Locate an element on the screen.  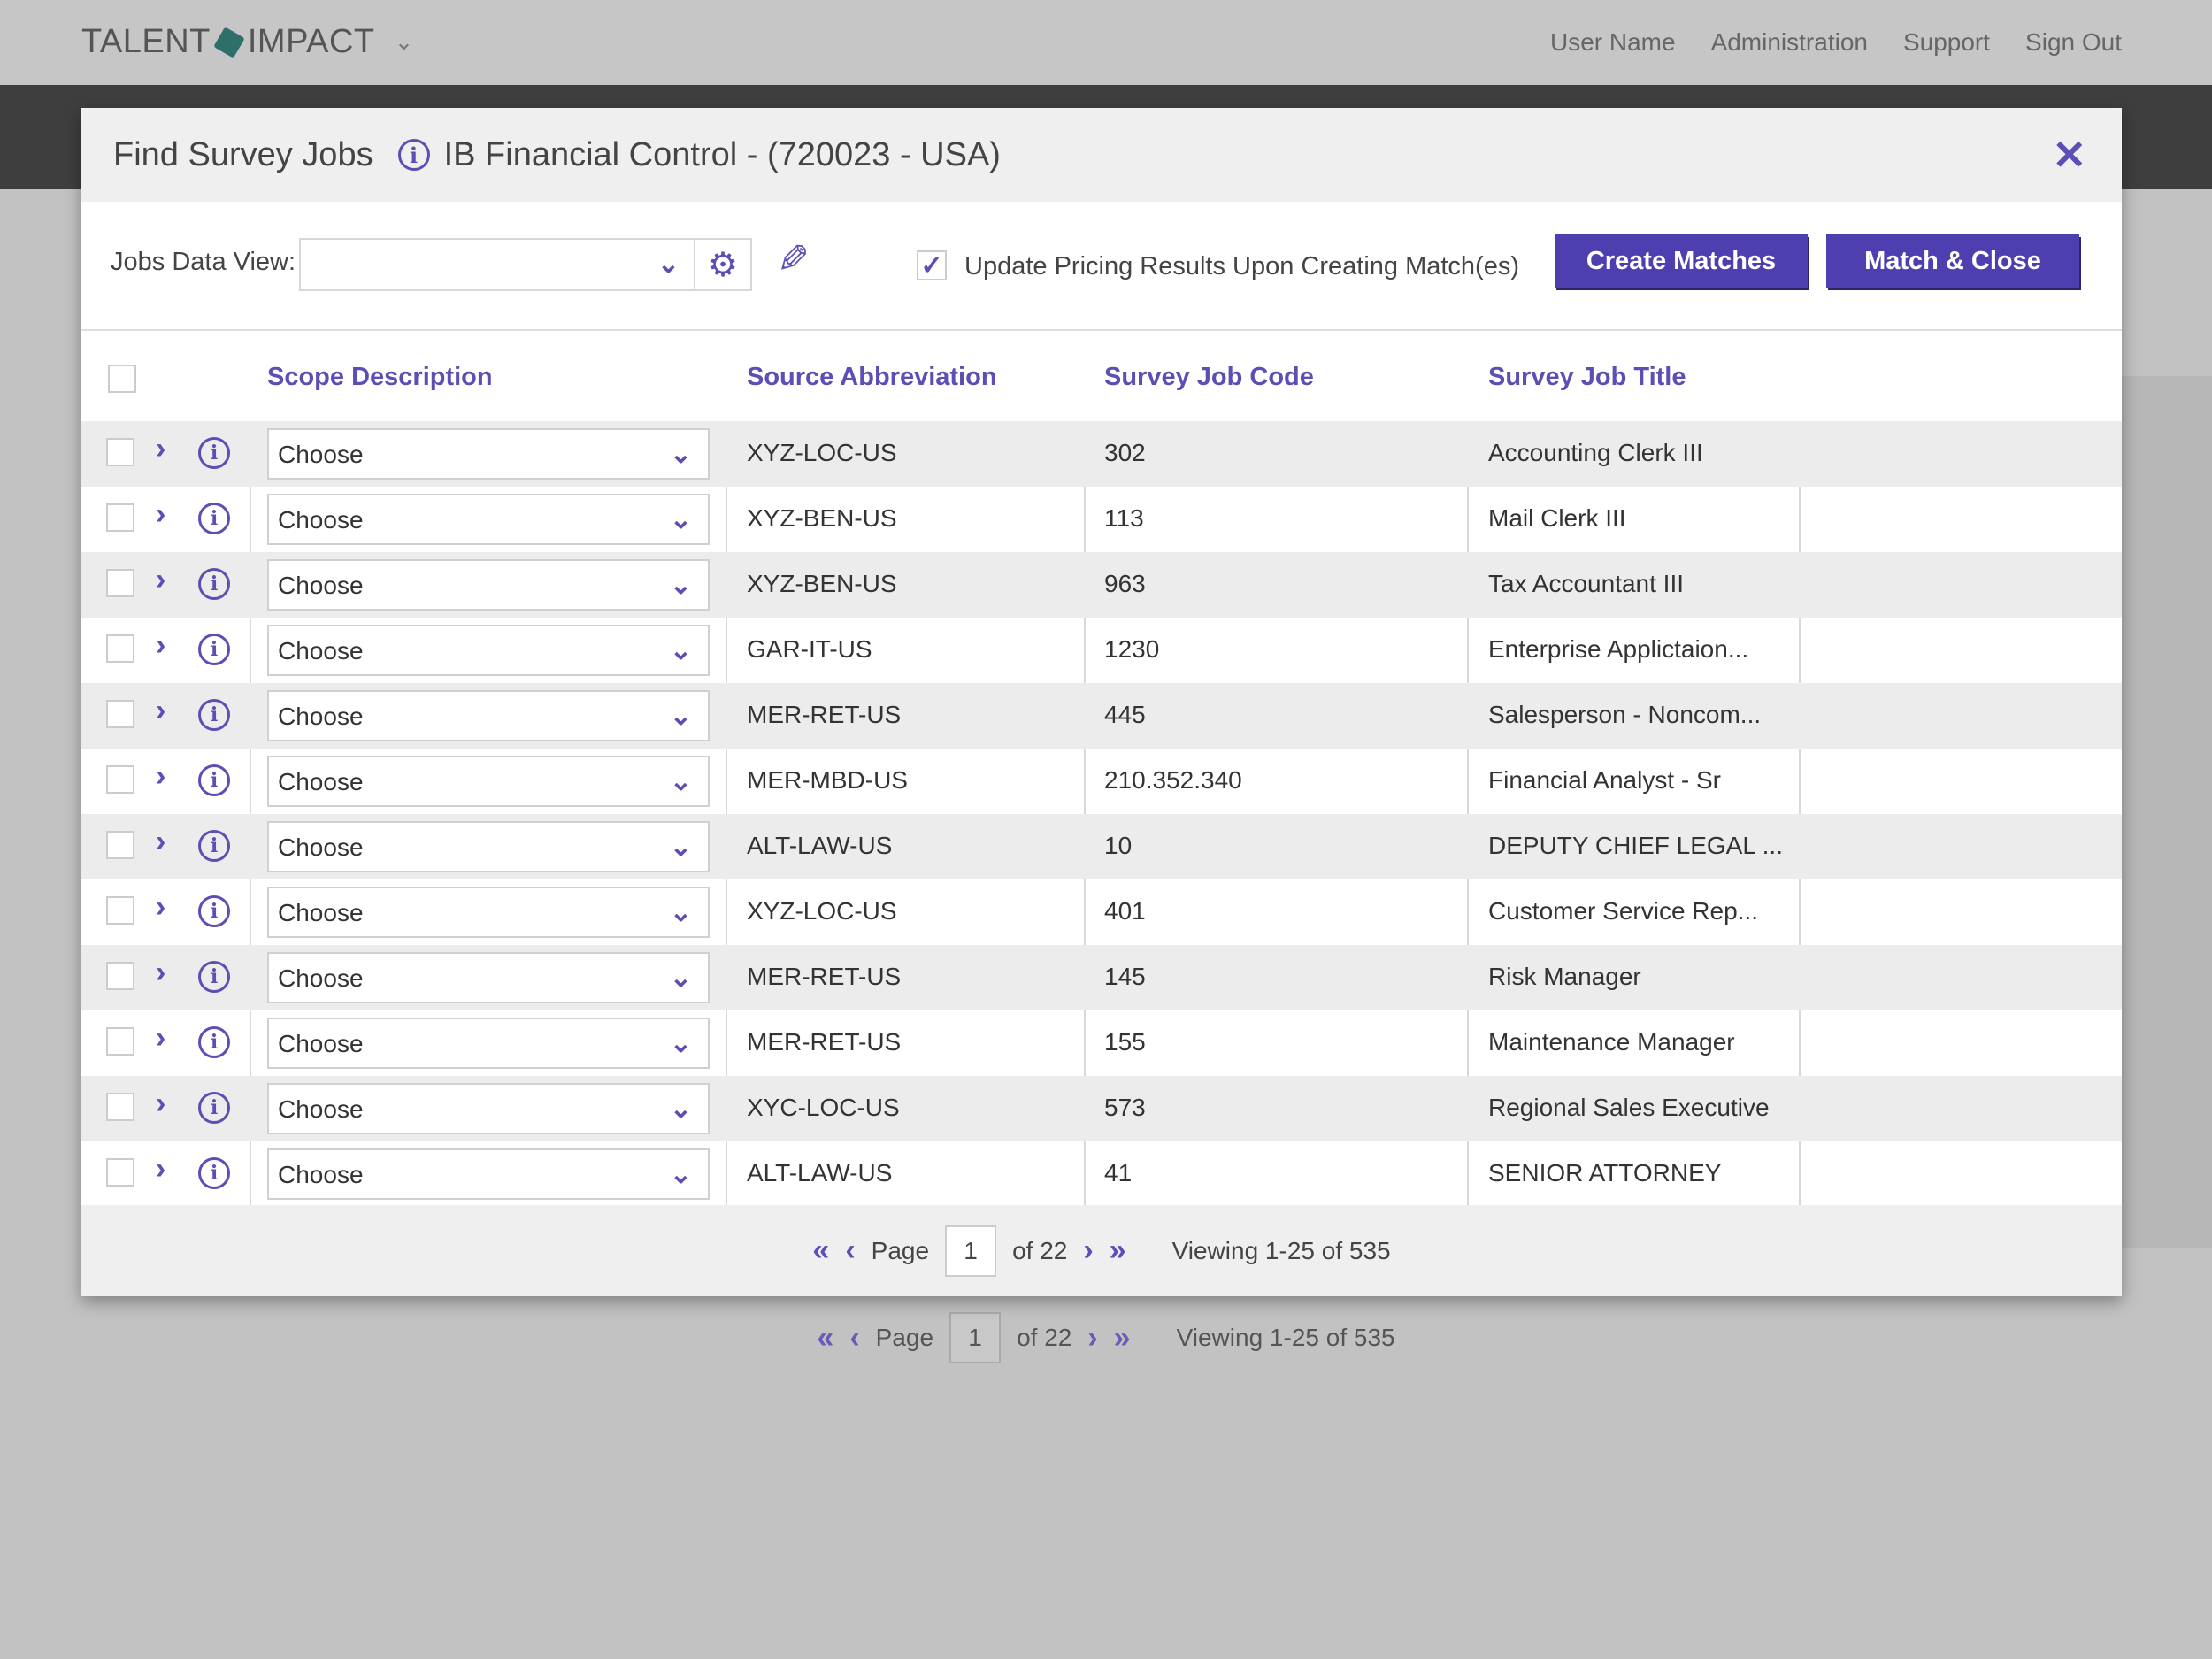
match-close-button: Match & Close is located at coordinates (1953, 261).